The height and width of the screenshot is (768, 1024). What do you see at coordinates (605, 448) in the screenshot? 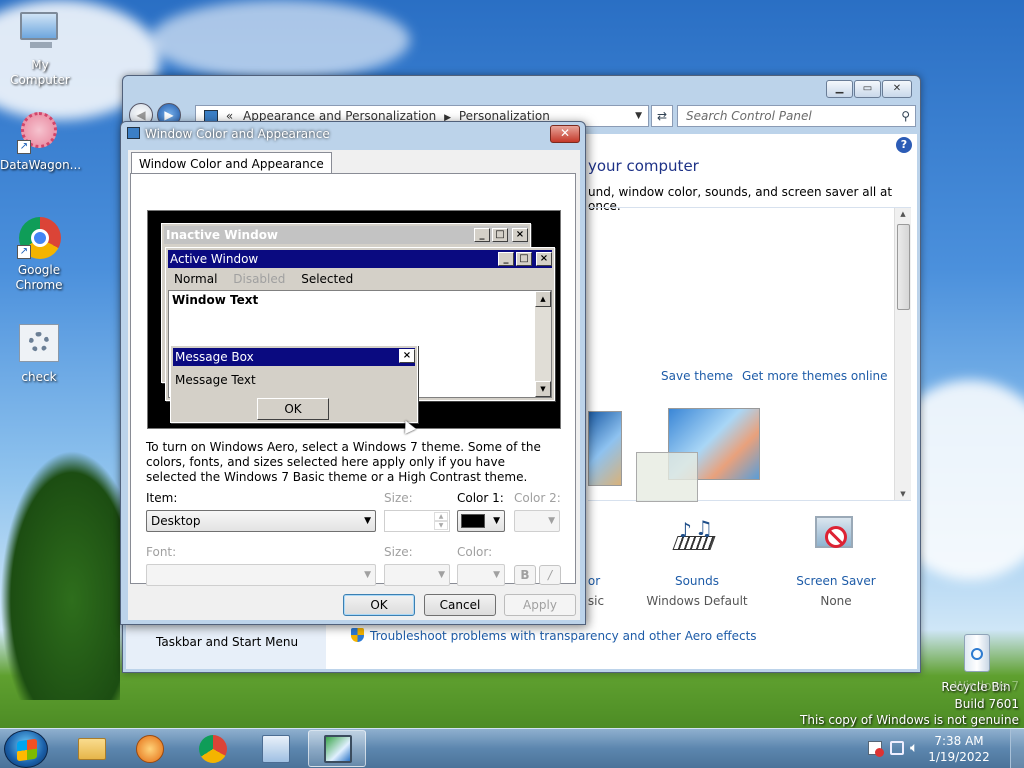
I see `theme-thumbnail` at bounding box center [605, 448].